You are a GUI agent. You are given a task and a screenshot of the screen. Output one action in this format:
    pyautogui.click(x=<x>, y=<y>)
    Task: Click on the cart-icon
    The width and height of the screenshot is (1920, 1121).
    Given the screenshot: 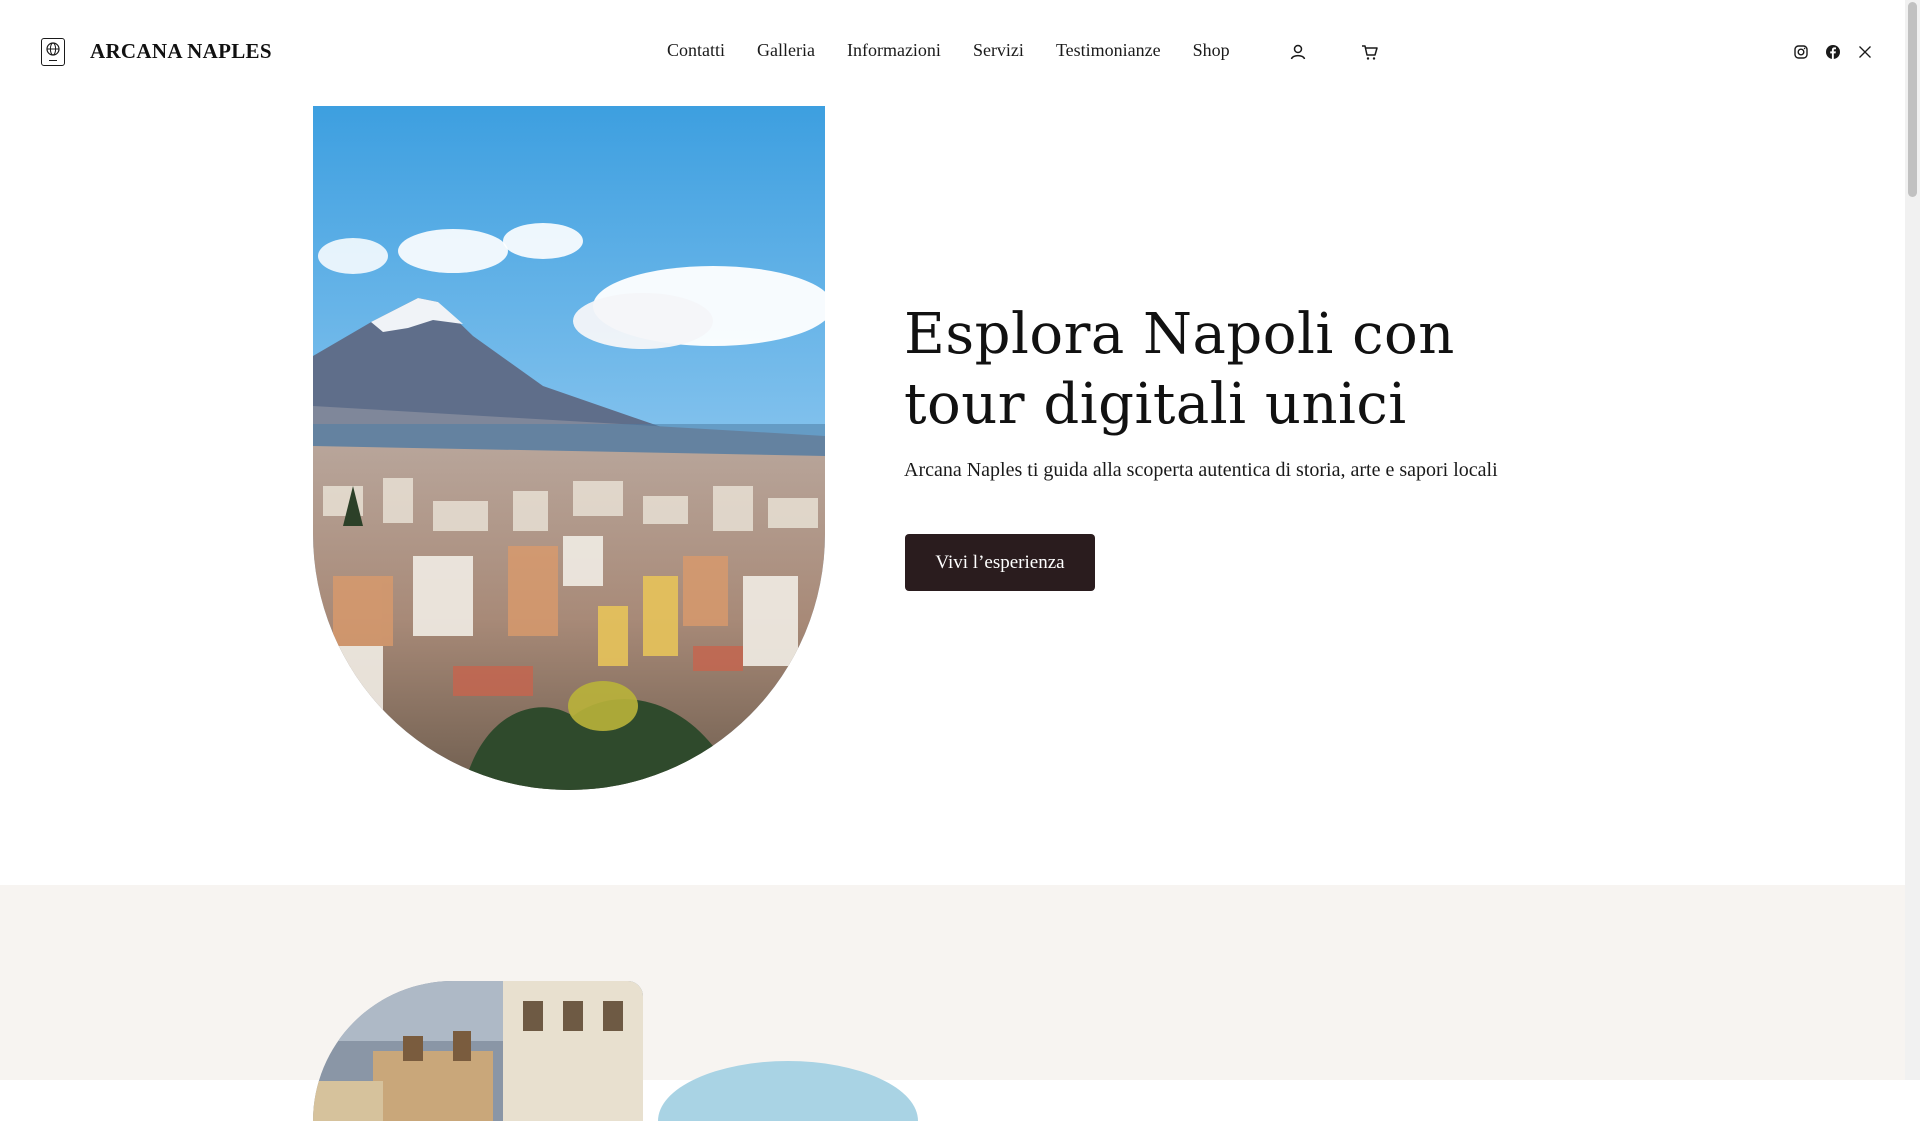 What is the action you would take?
    pyautogui.click(x=1370, y=52)
    